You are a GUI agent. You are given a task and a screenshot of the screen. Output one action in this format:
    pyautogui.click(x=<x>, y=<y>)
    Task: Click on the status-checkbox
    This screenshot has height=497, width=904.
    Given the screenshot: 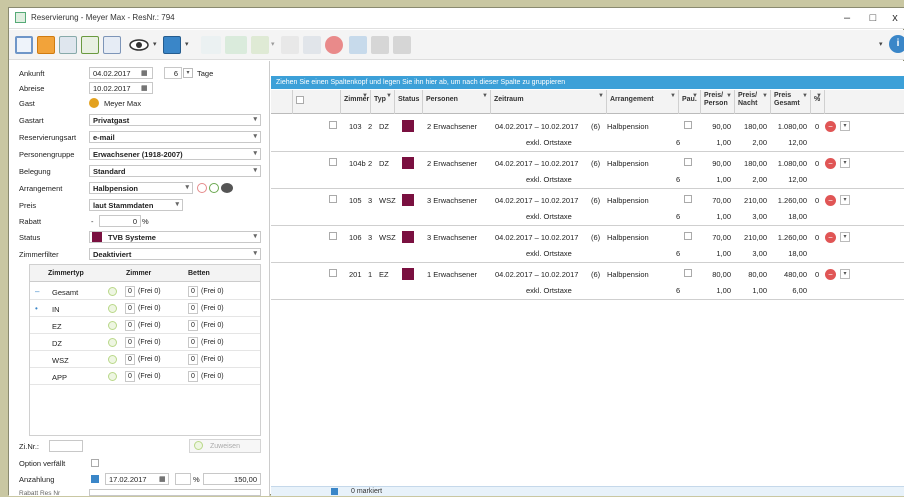 What is the action you would take?
    pyautogui.click(x=334, y=491)
    